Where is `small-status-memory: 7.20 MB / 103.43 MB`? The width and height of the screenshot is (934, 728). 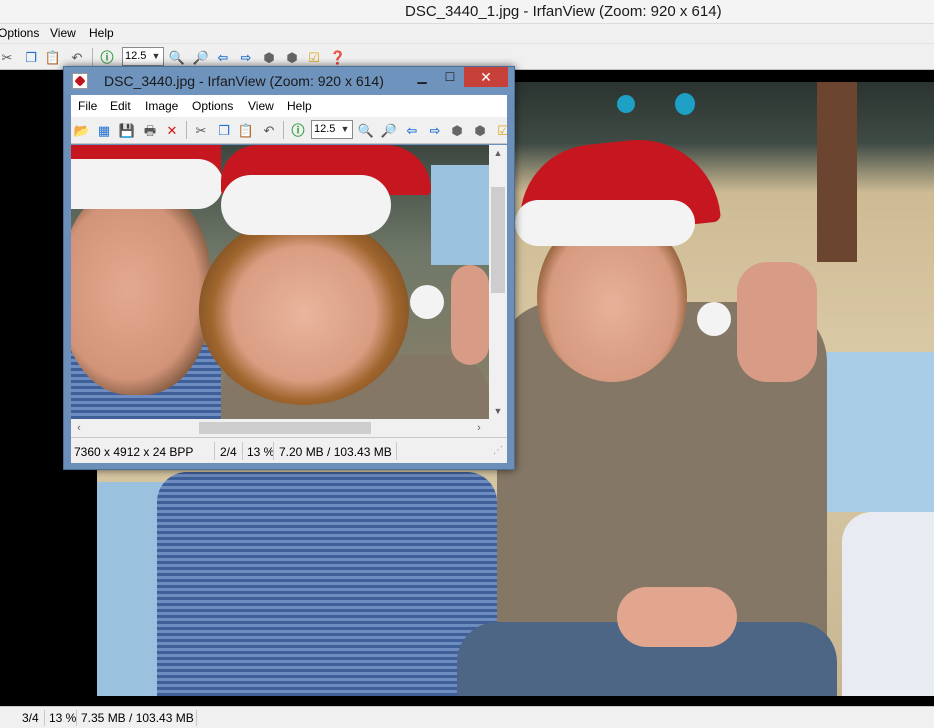 small-status-memory: 7.20 MB / 103.43 MB is located at coordinates (335, 452).